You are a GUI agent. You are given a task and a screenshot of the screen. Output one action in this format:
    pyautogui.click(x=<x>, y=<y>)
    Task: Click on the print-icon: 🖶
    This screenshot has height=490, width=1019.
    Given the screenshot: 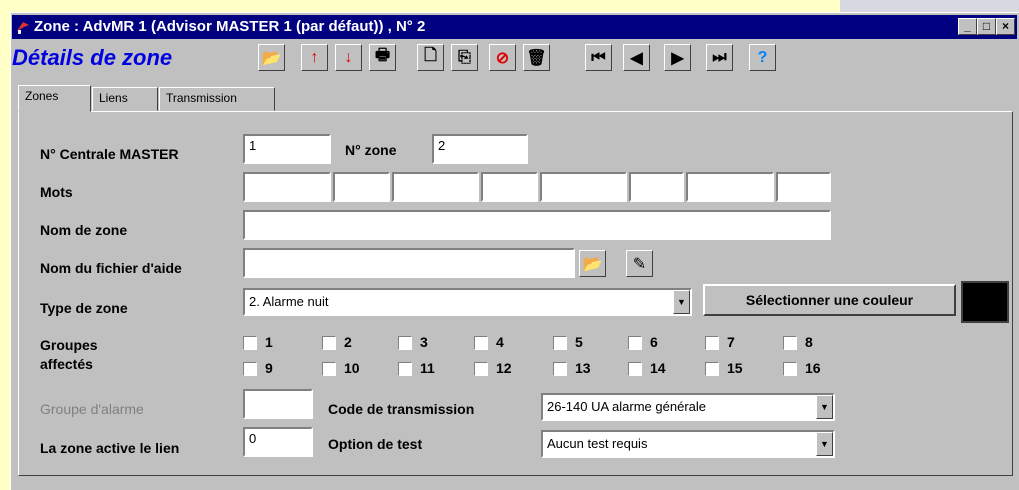 What is the action you would take?
    pyautogui.click(x=382, y=55)
    